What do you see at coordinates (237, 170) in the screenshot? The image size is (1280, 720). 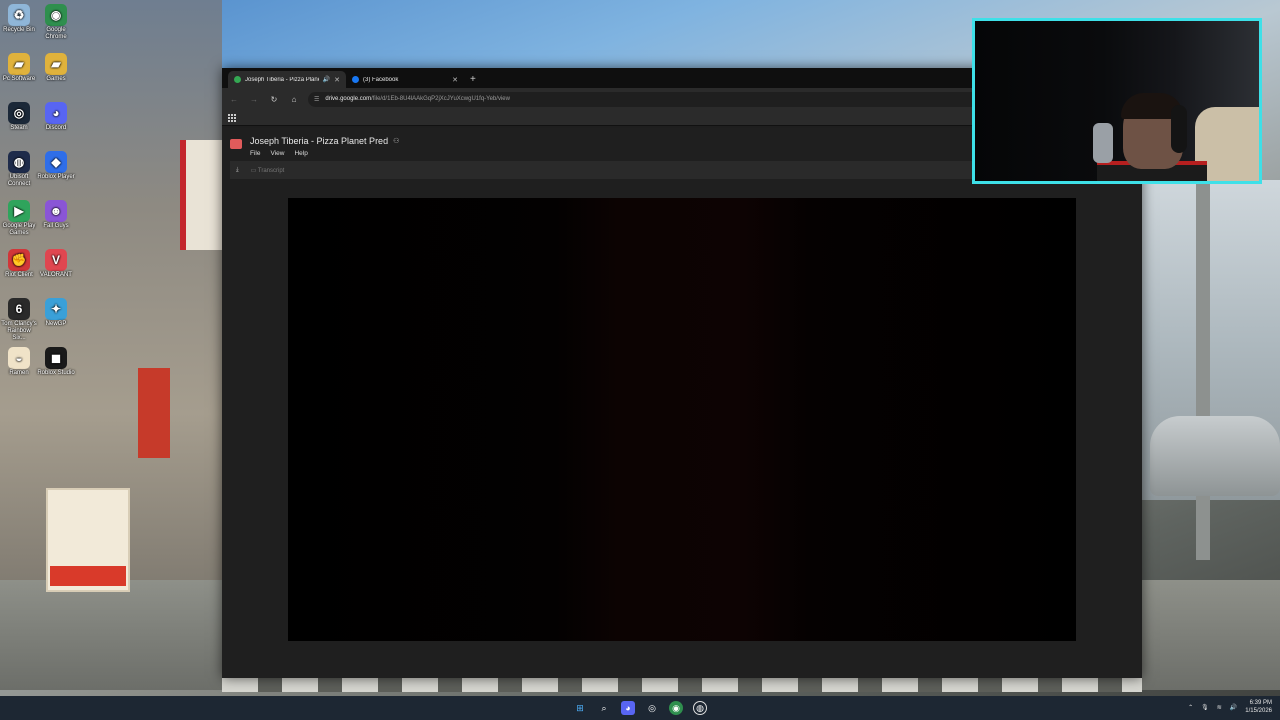 I see `download-icon: ⤓` at bounding box center [237, 170].